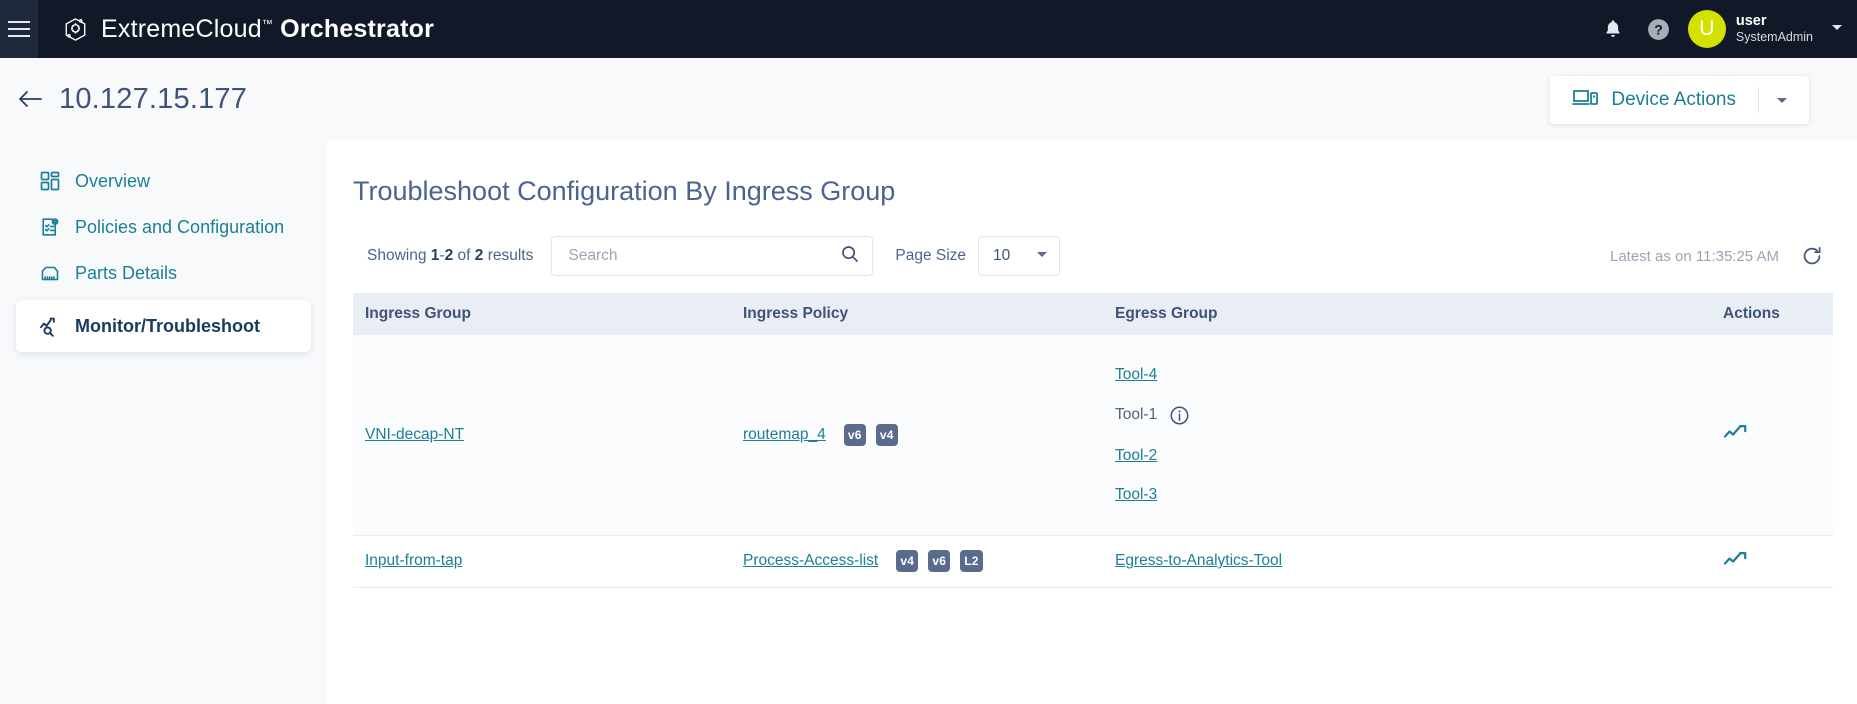  Describe the element at coordinates (180, 226) in the screenshot. I see `sidebar-item-label: Policies and Configuration` at that location.